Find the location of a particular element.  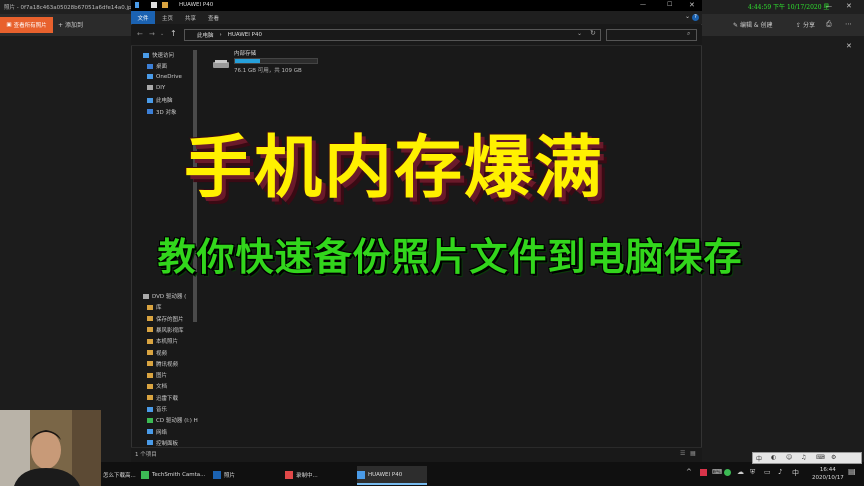

share-label: 分享 is located at coordinates (808, 25).